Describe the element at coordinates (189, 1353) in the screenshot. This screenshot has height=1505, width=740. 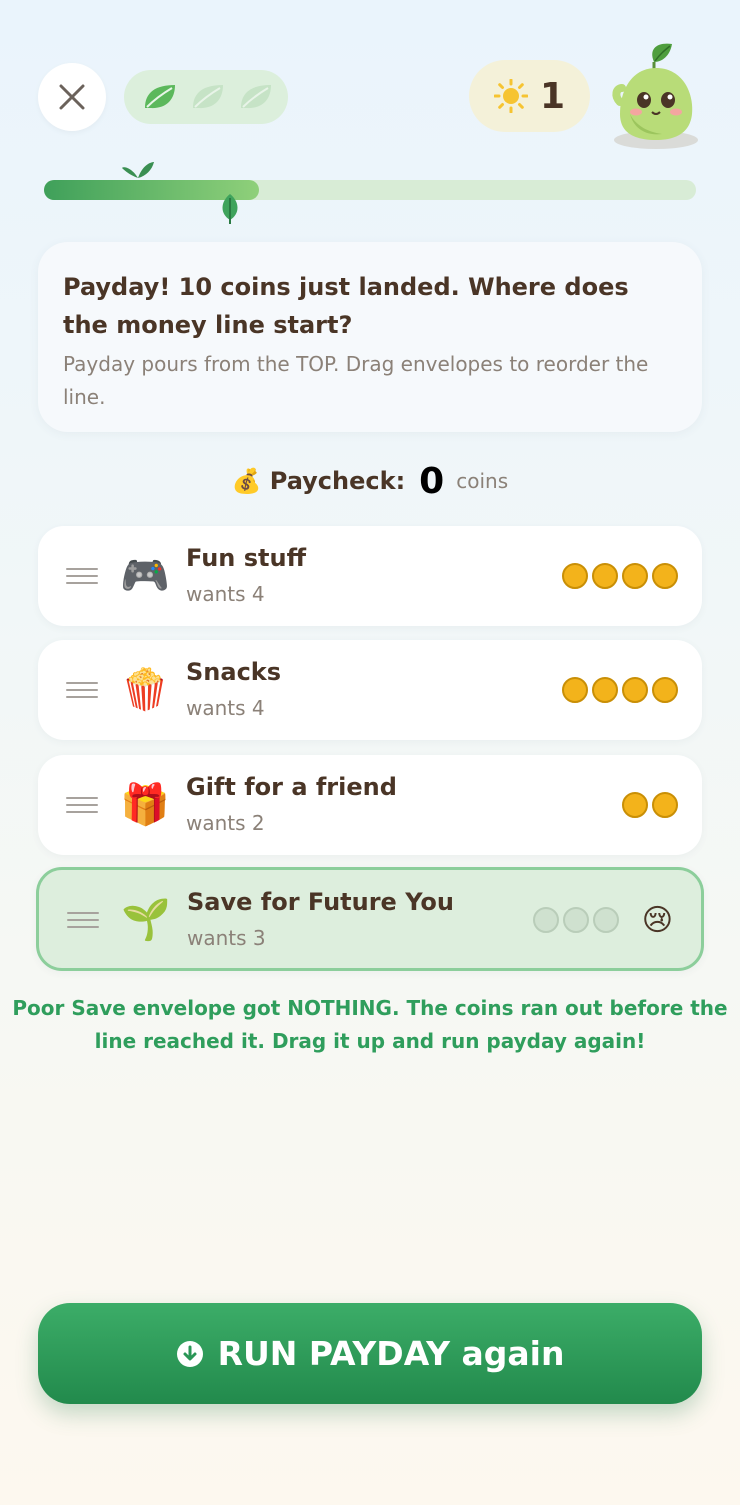
I see `download-circle-icon` at that location.